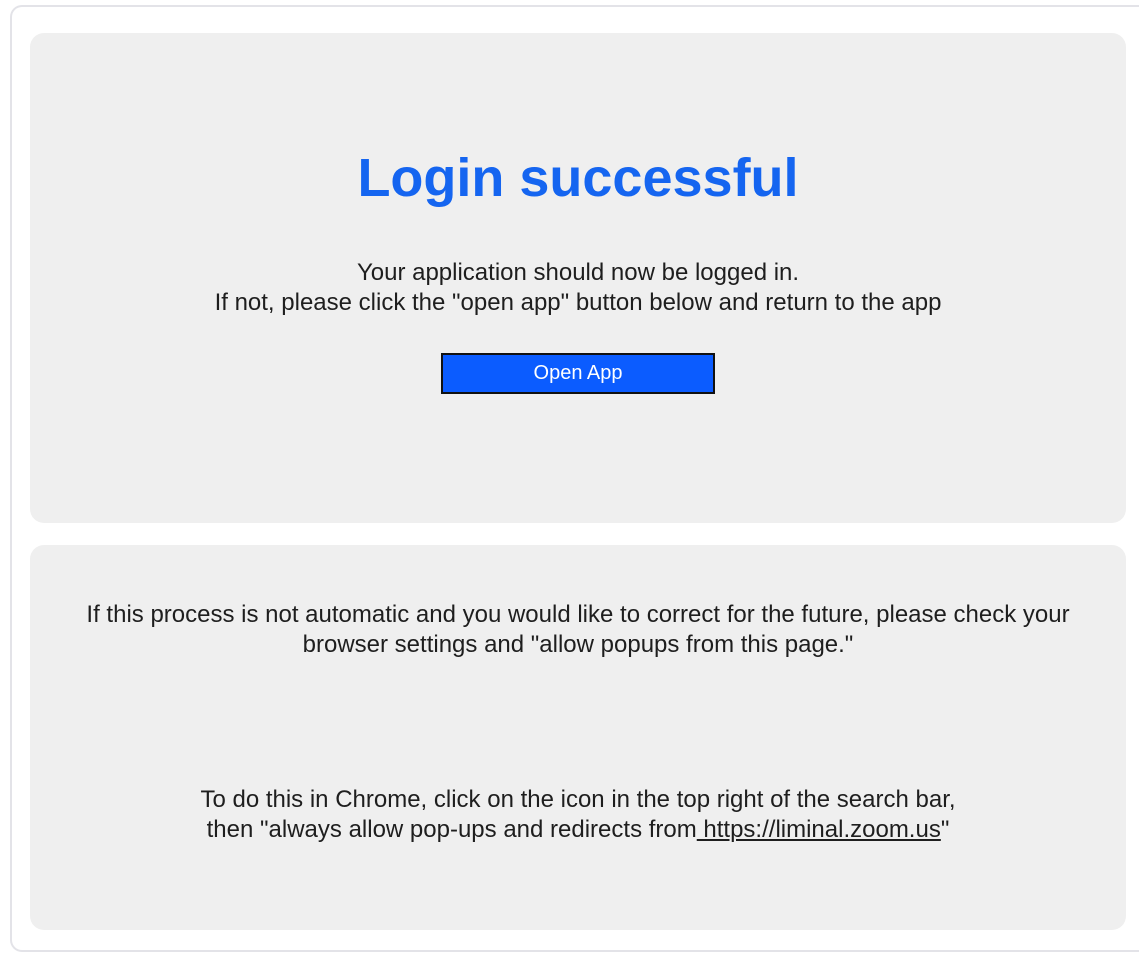 Image resolution: width=1139 pixels, height=955 pixels. I want to click on page-title: Login successful, so click(578, 178).